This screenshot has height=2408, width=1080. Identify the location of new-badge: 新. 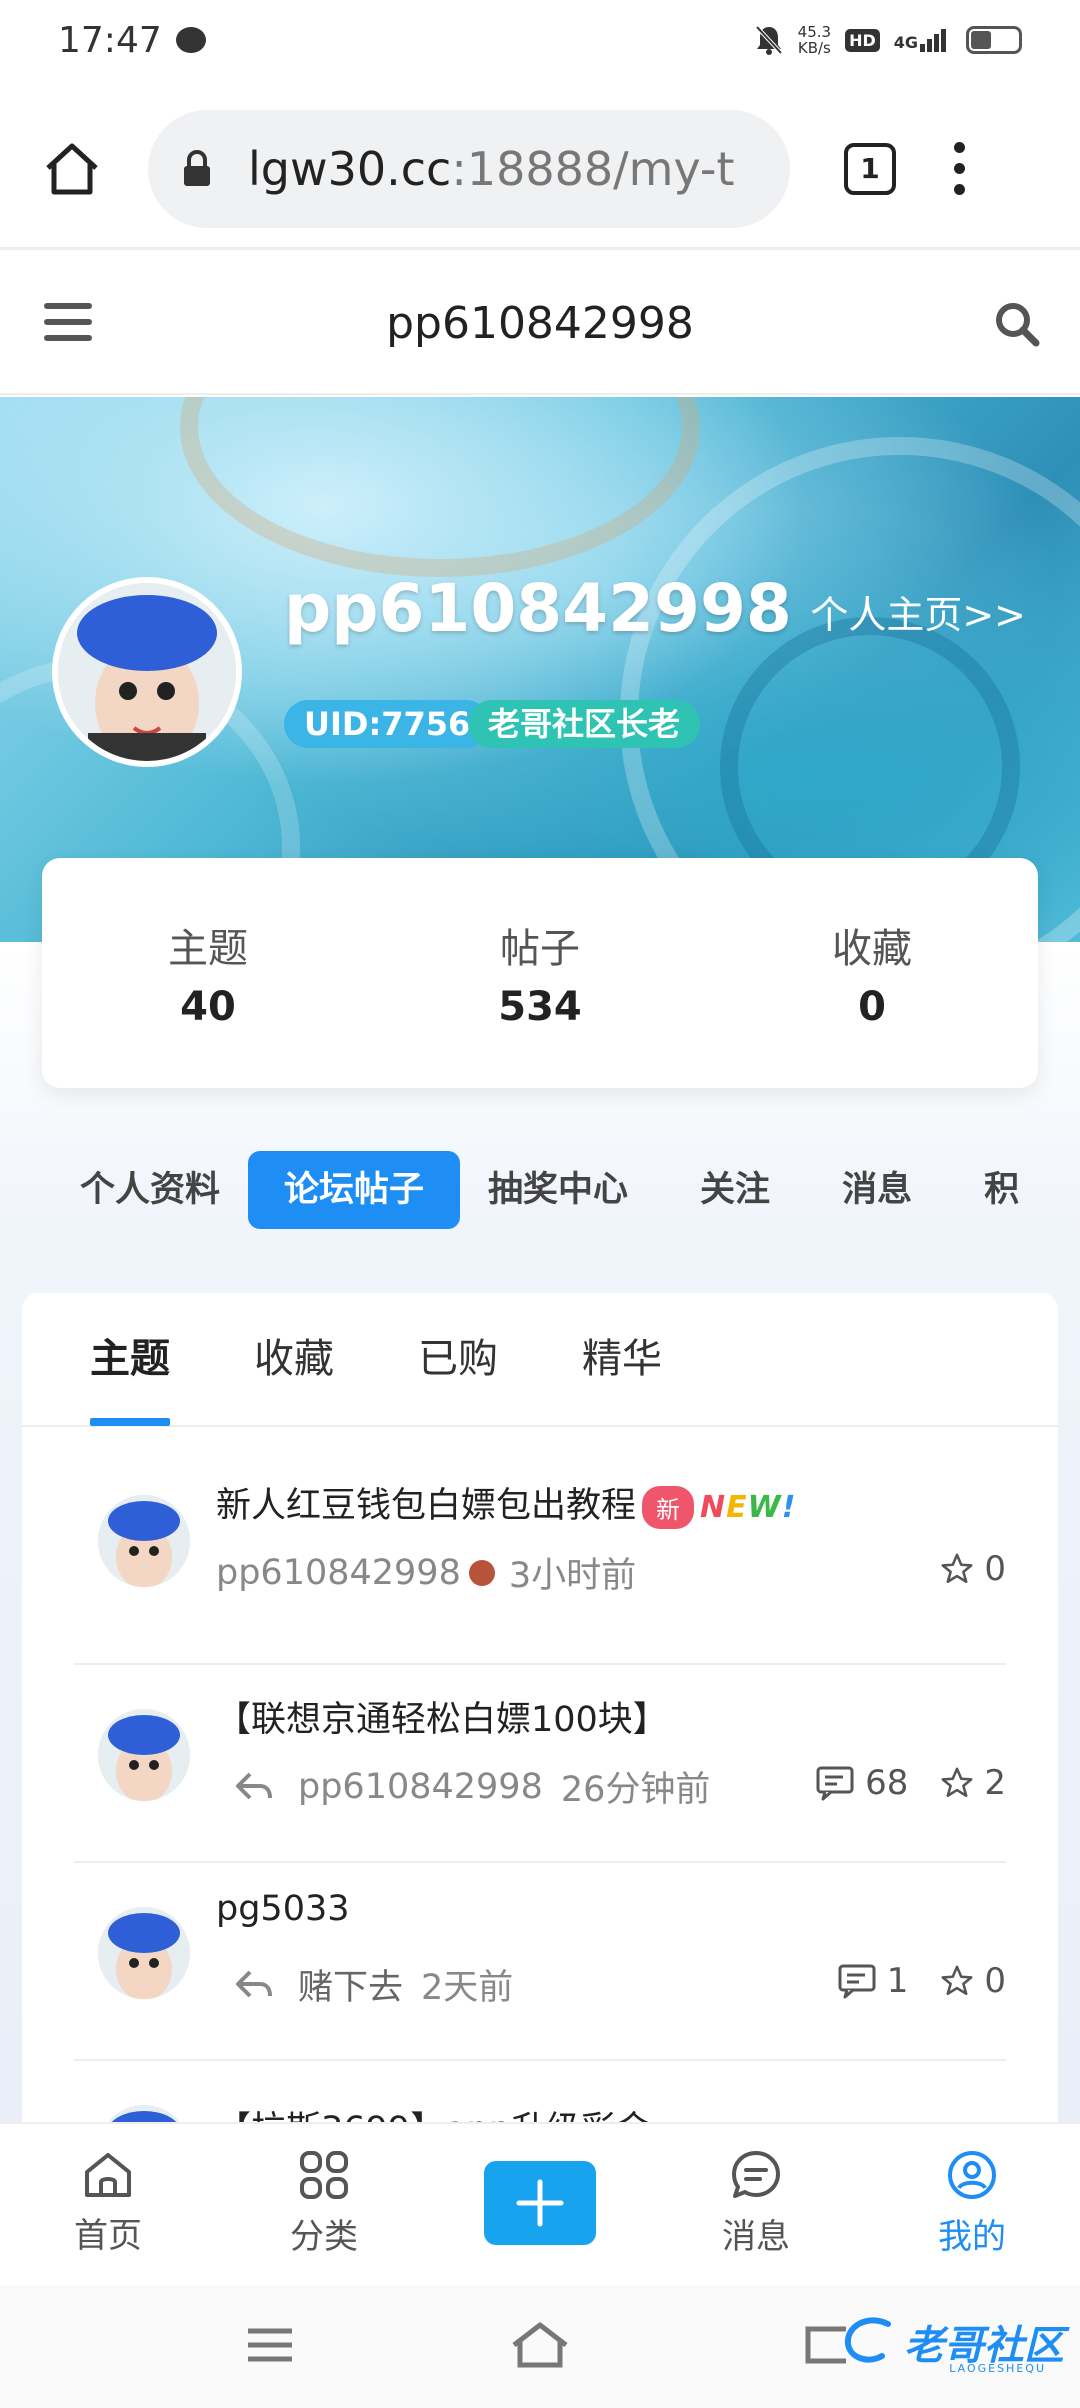
(668, 1507).